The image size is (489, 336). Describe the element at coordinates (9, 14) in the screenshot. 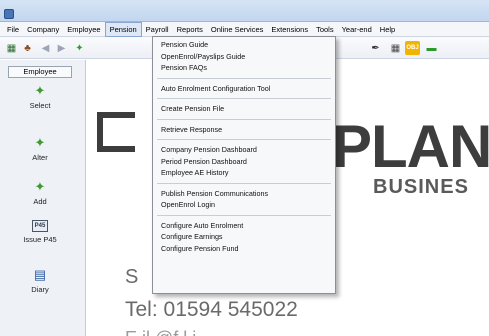

I see `app-system-icon` at that location.